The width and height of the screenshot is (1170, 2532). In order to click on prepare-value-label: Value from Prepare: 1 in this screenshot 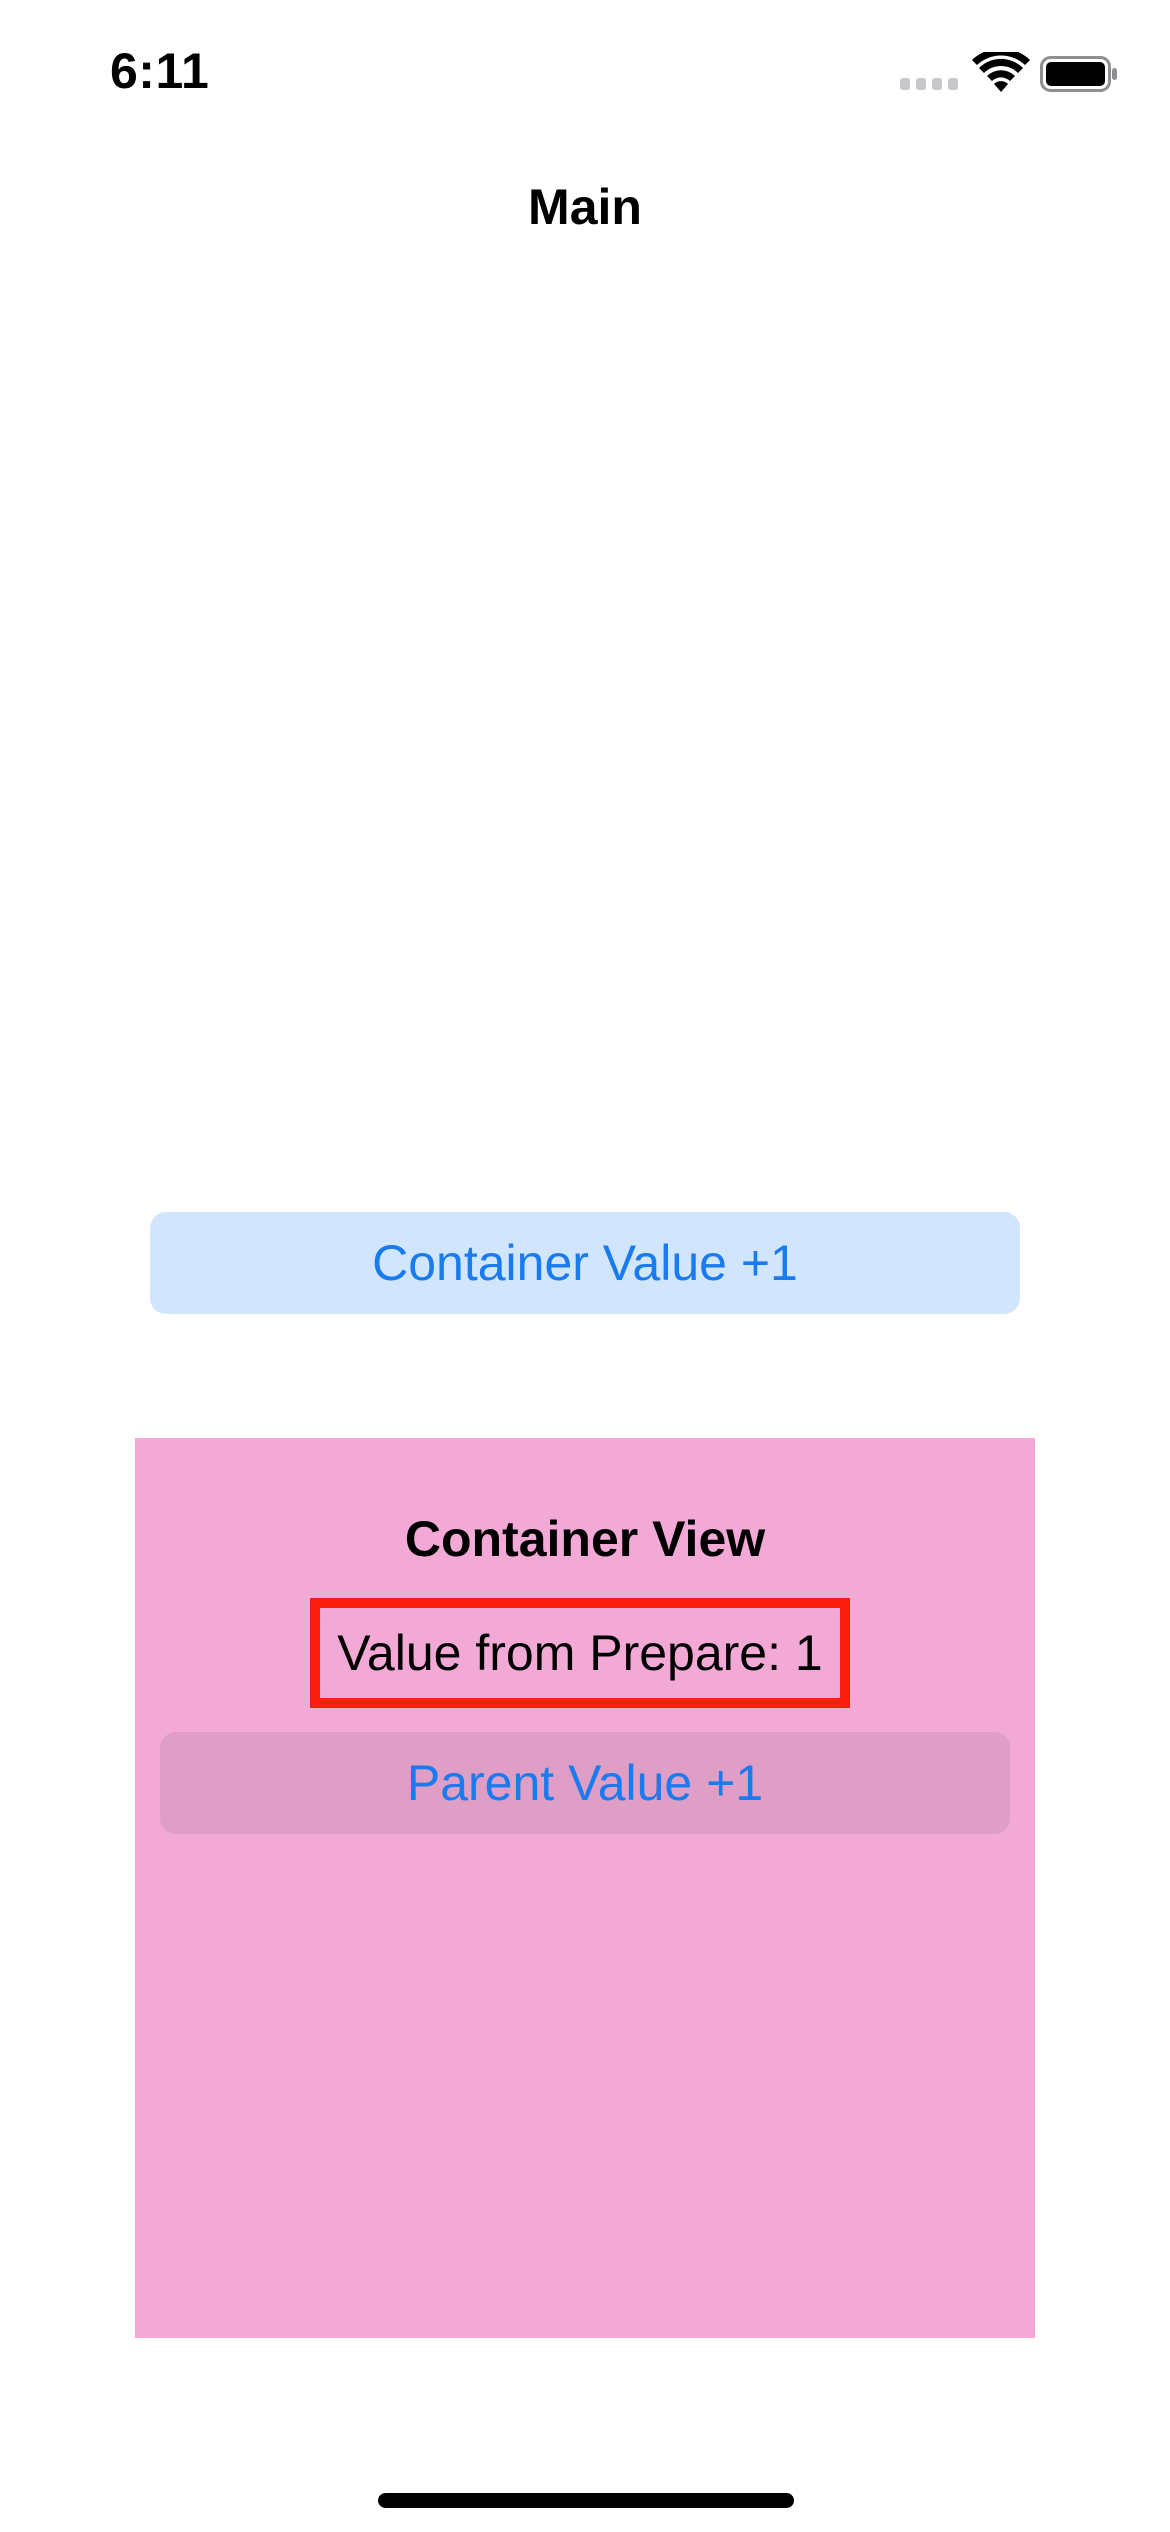, I will do `click(580, 1653)`.